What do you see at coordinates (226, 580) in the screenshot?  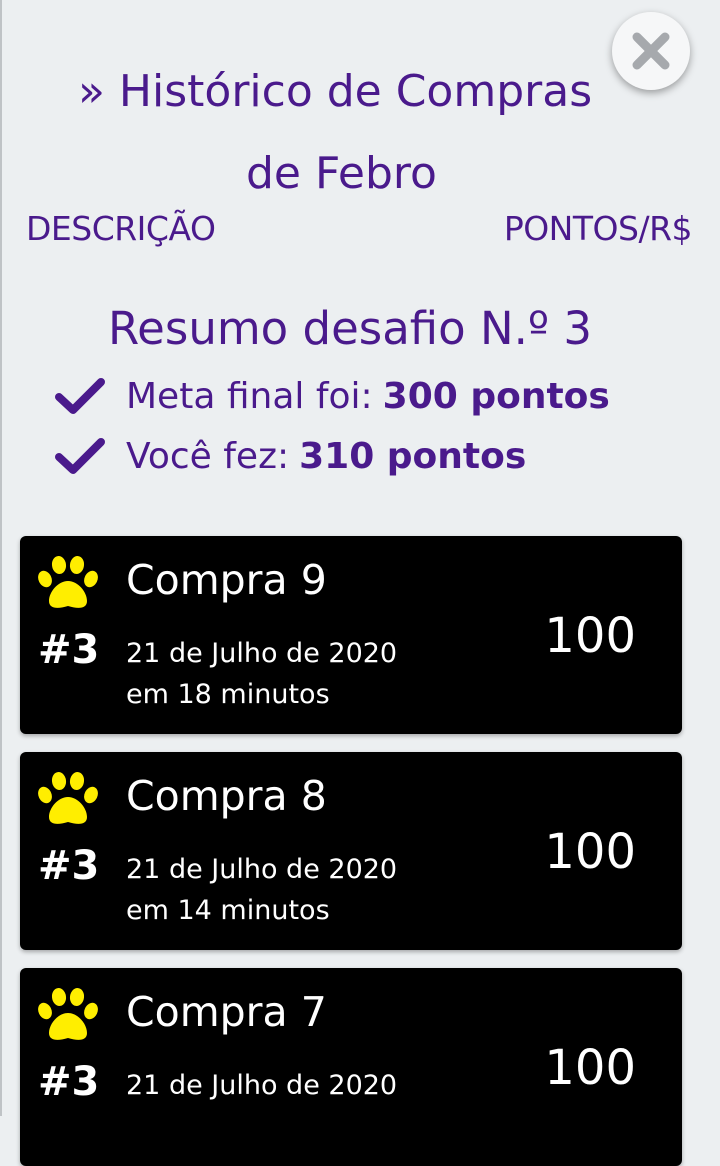 I see `purchase-name: Compra 9` at bounding box center [226, 580].